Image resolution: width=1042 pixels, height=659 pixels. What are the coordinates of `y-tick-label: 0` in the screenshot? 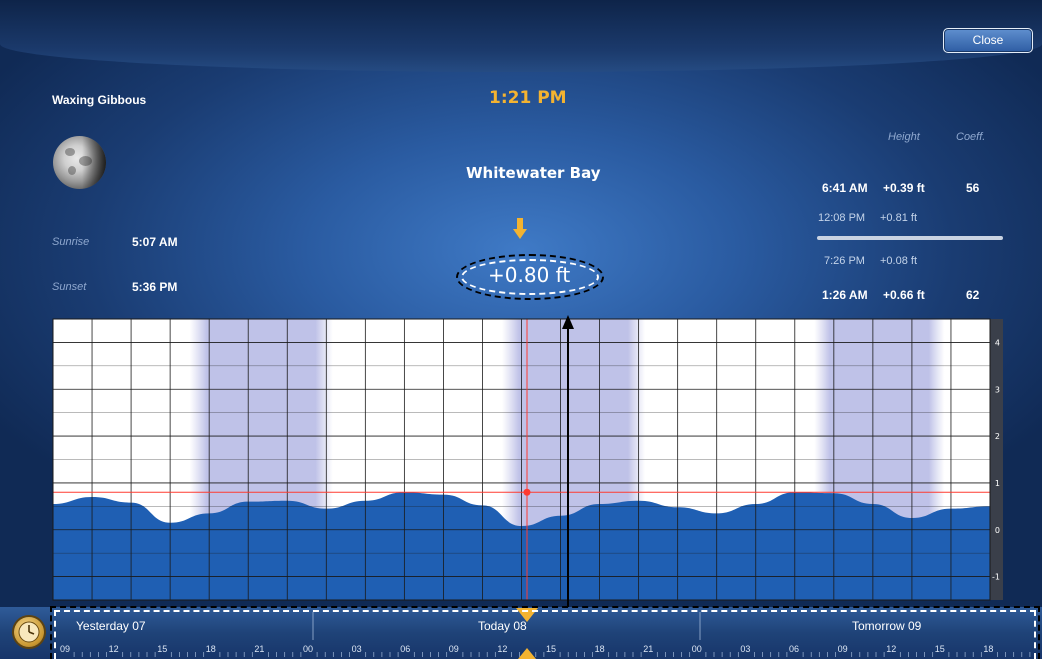 It's located at (997, 530).